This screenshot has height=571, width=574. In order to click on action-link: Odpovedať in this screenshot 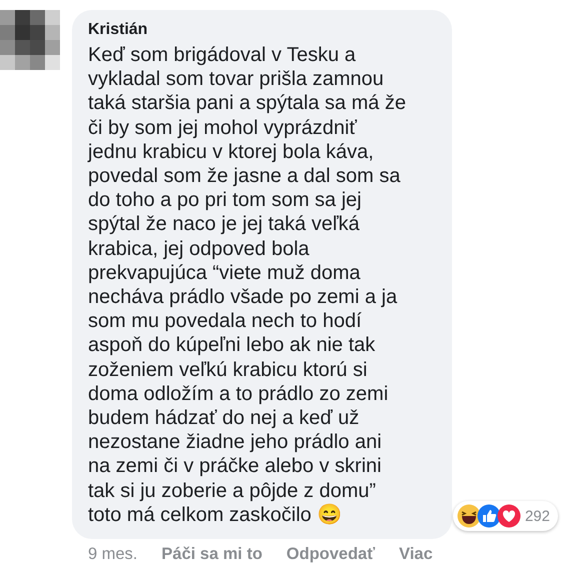, I will do `click(331, 554)`.